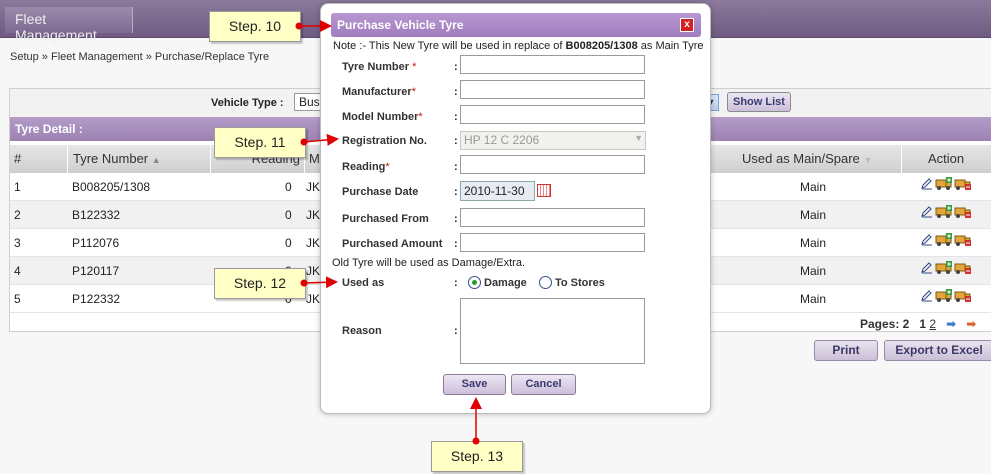 The image size is (991, 474). What do you see at coordinates (922, 324) in the screenshot?
I see `page-1: 1` at bounding box center [922, 324].